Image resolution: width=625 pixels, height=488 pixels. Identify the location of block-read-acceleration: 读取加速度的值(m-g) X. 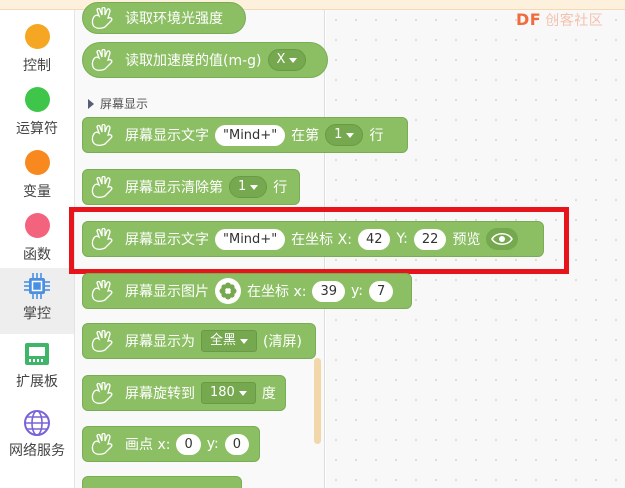
(205, 60).